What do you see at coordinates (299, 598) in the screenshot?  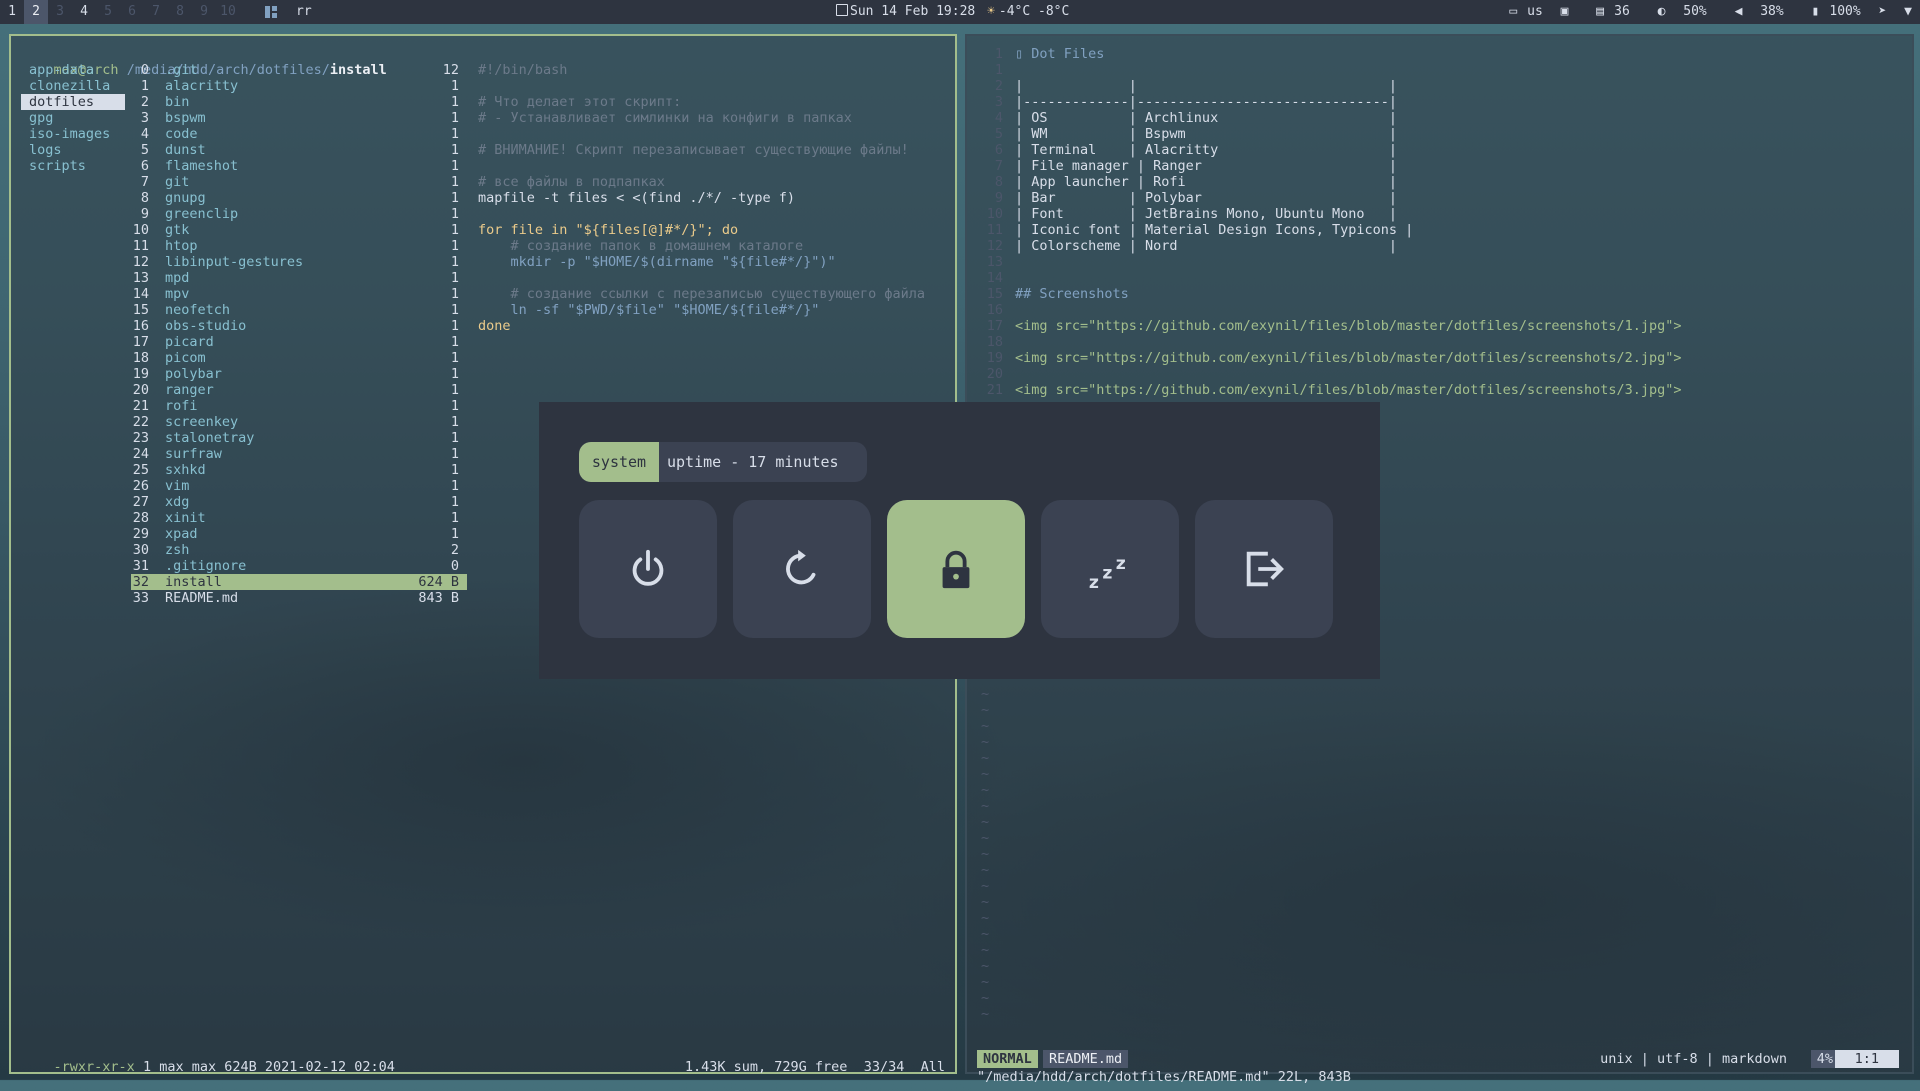 I see `file-row: 33 README.md 843 B` at bounding box center [299, 598].